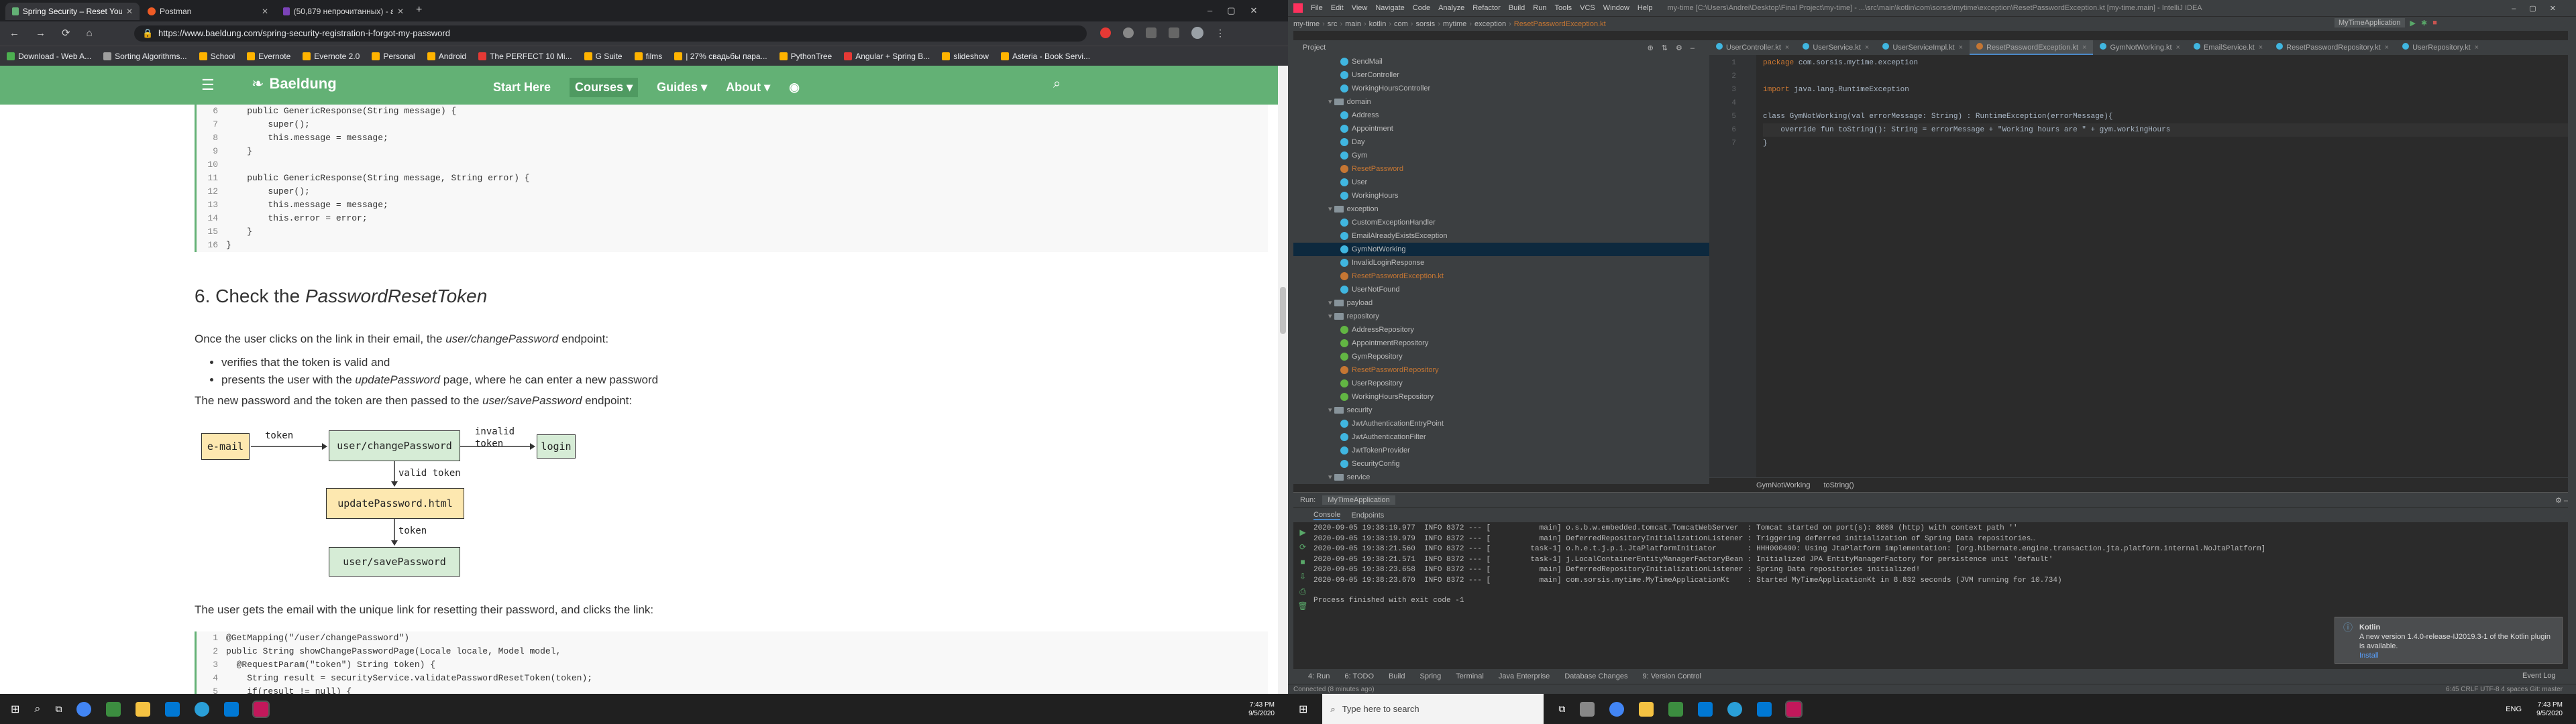 The width and height of the screenshot is (2576, 724). What do you see at coordinates (1151, 32) in the screenshot?
I see `extension-icon` at bounding box center [1151, 32].